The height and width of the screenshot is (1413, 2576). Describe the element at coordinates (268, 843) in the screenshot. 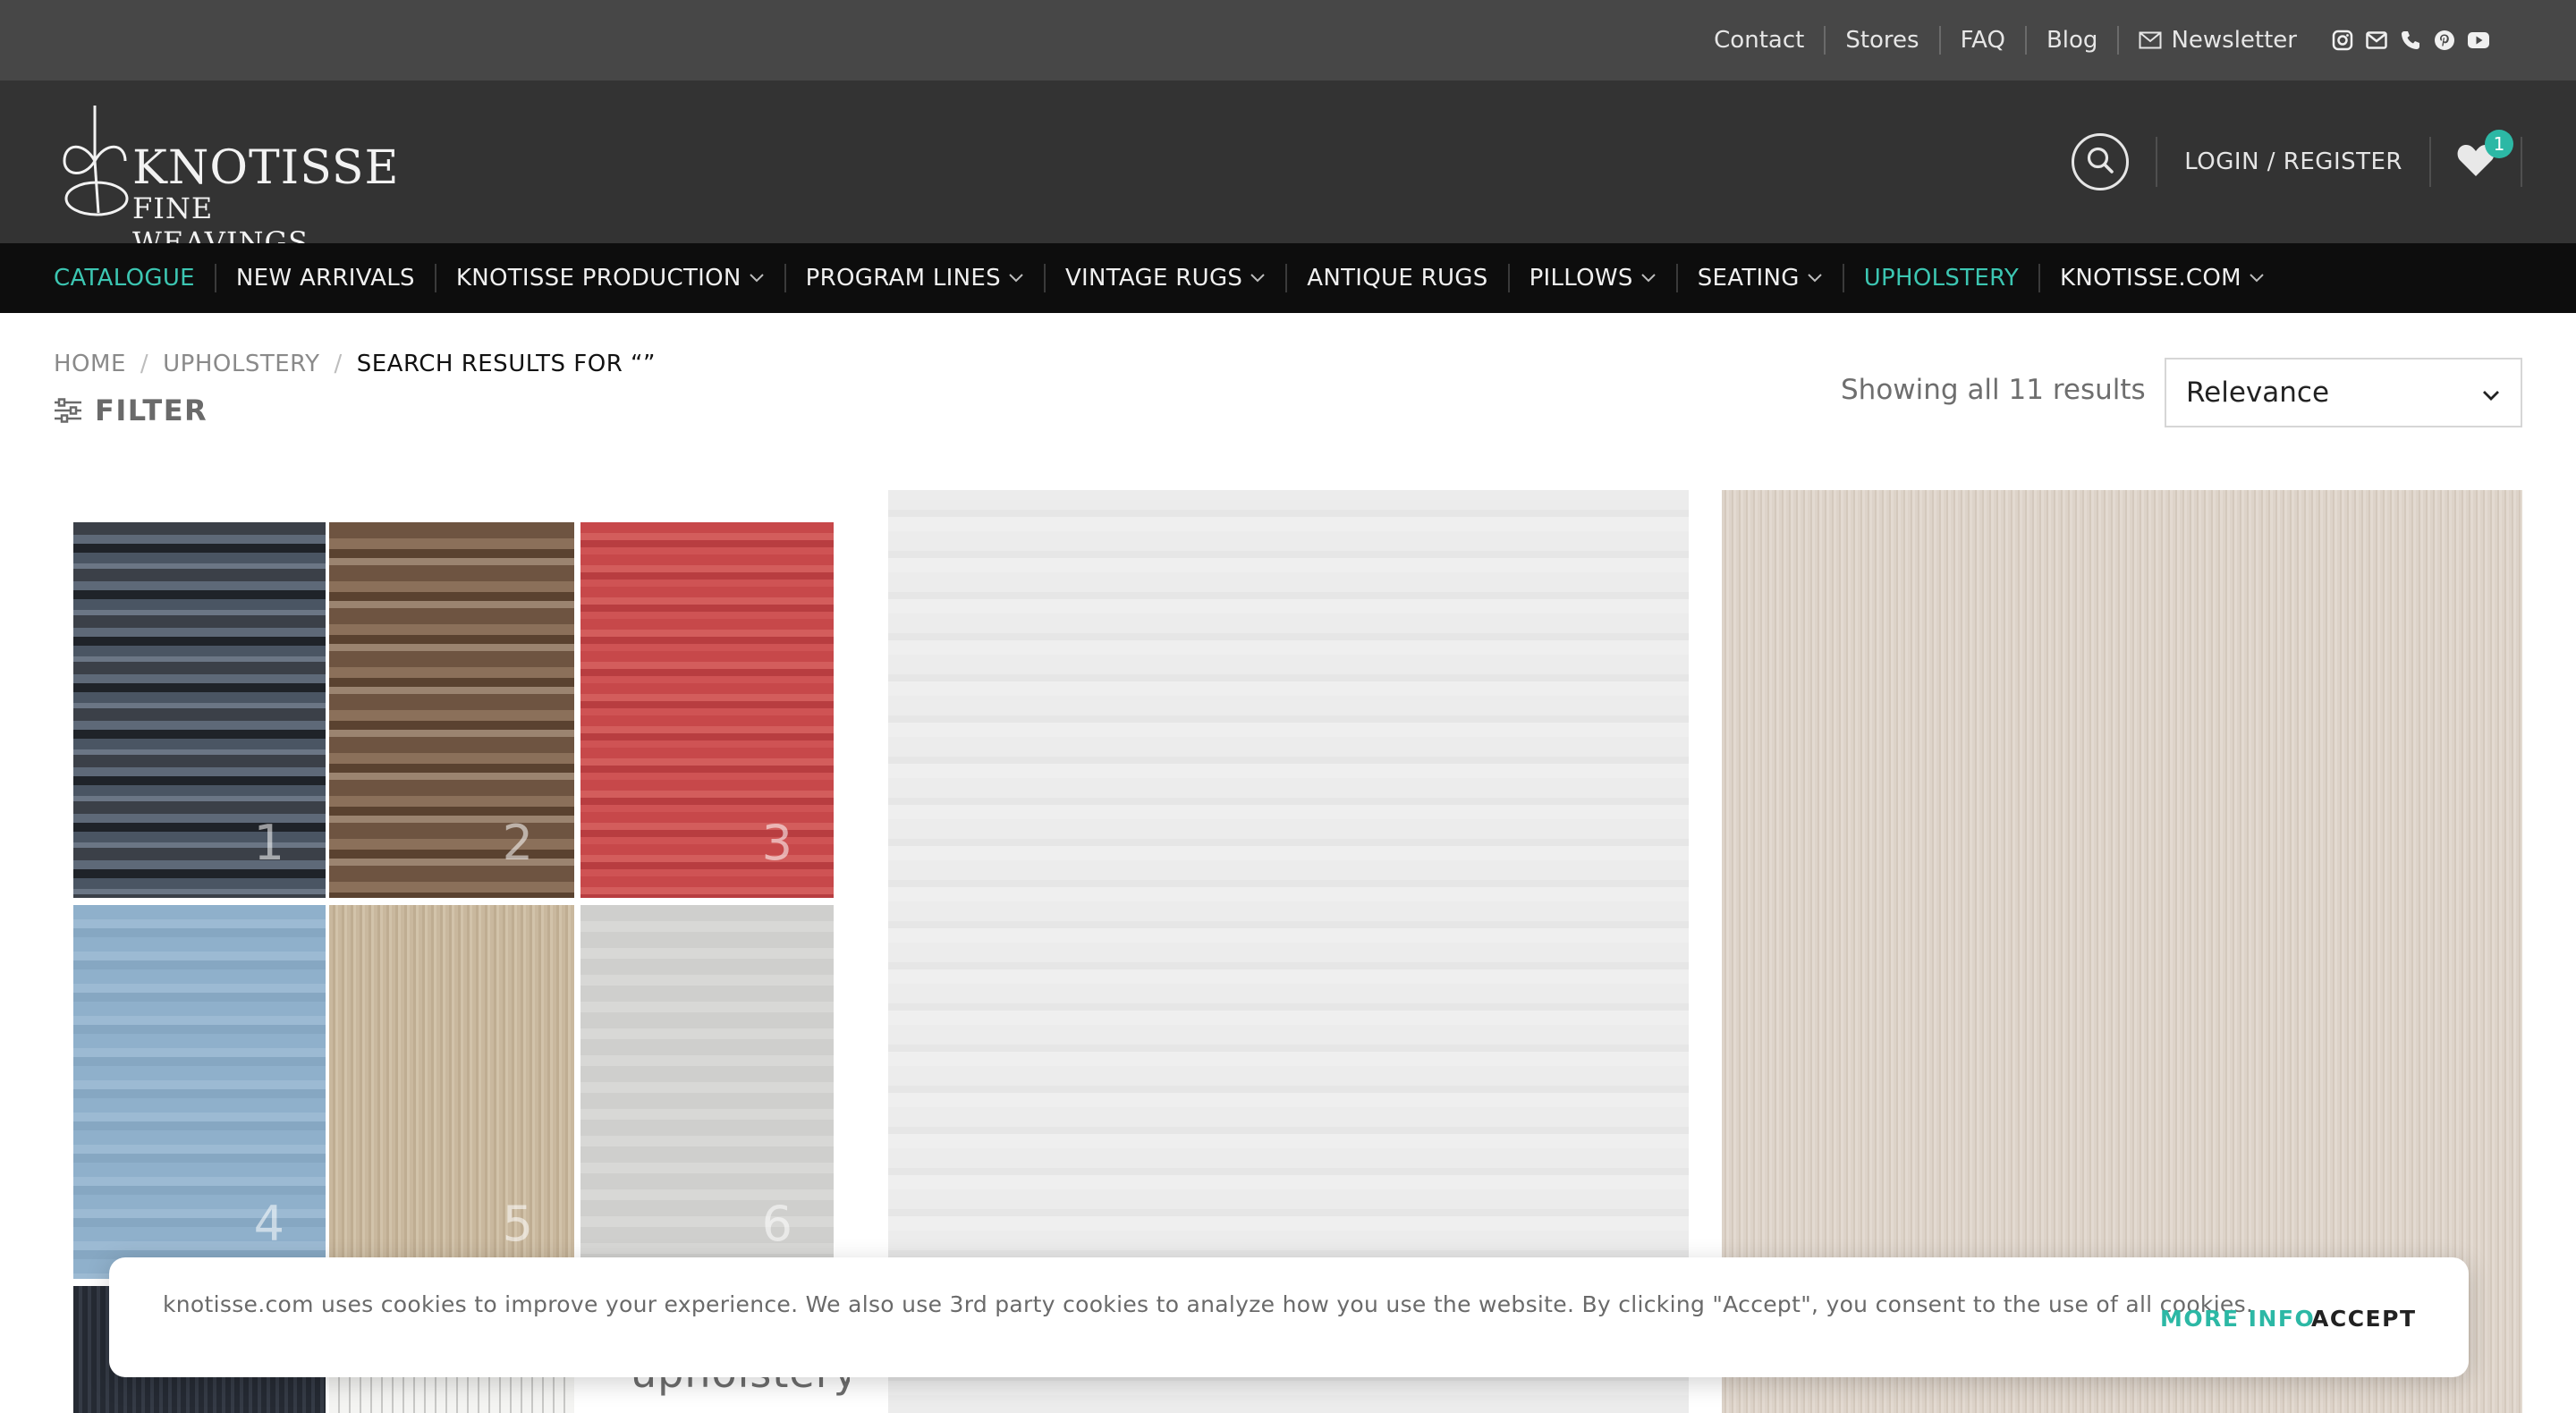

I see `swatch-number: 1` at that location.